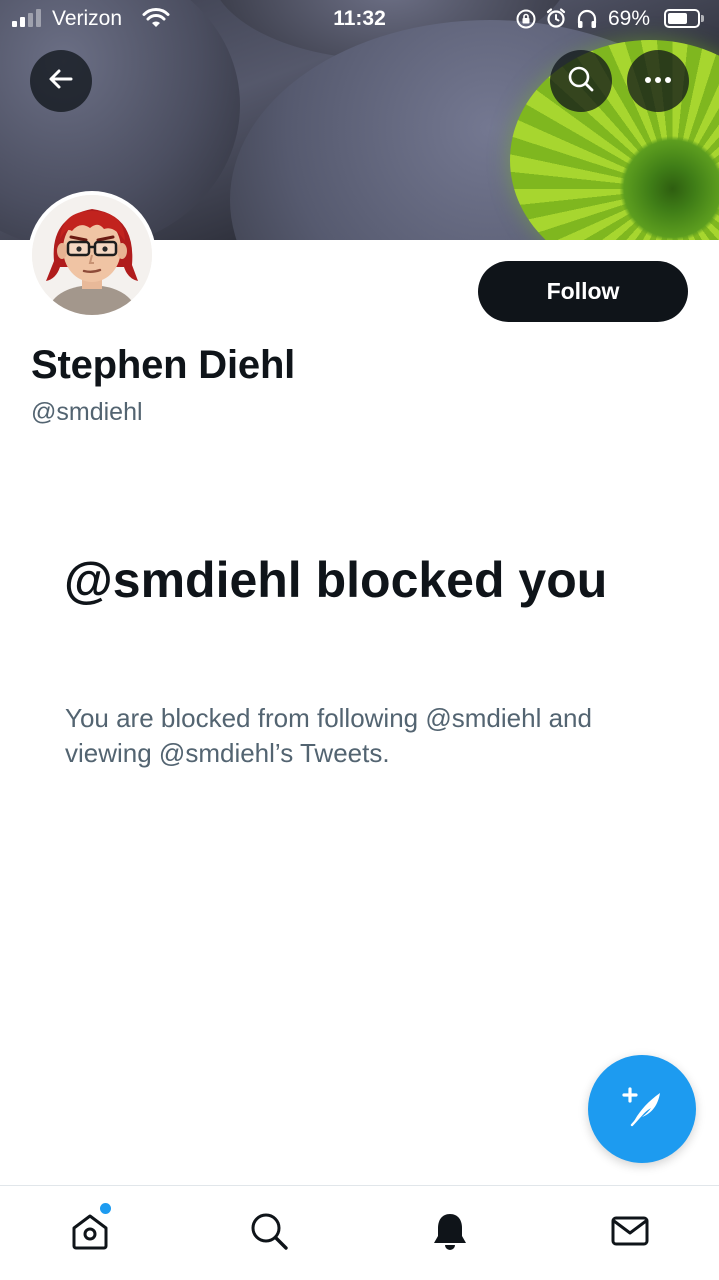 The height and width of the screenshot is (1280, 719). I want to click on compose-tweet-icon, so click(642, 1109).